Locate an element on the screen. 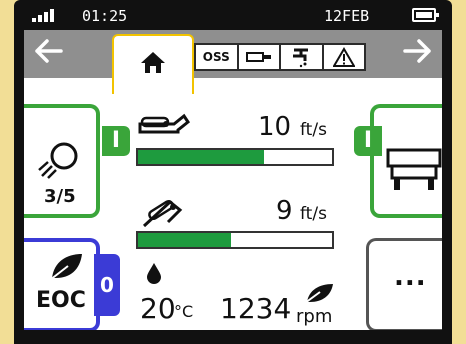 This screenshot has height=344, width=466. bottom-bezel is located at coordinates (233, 337).